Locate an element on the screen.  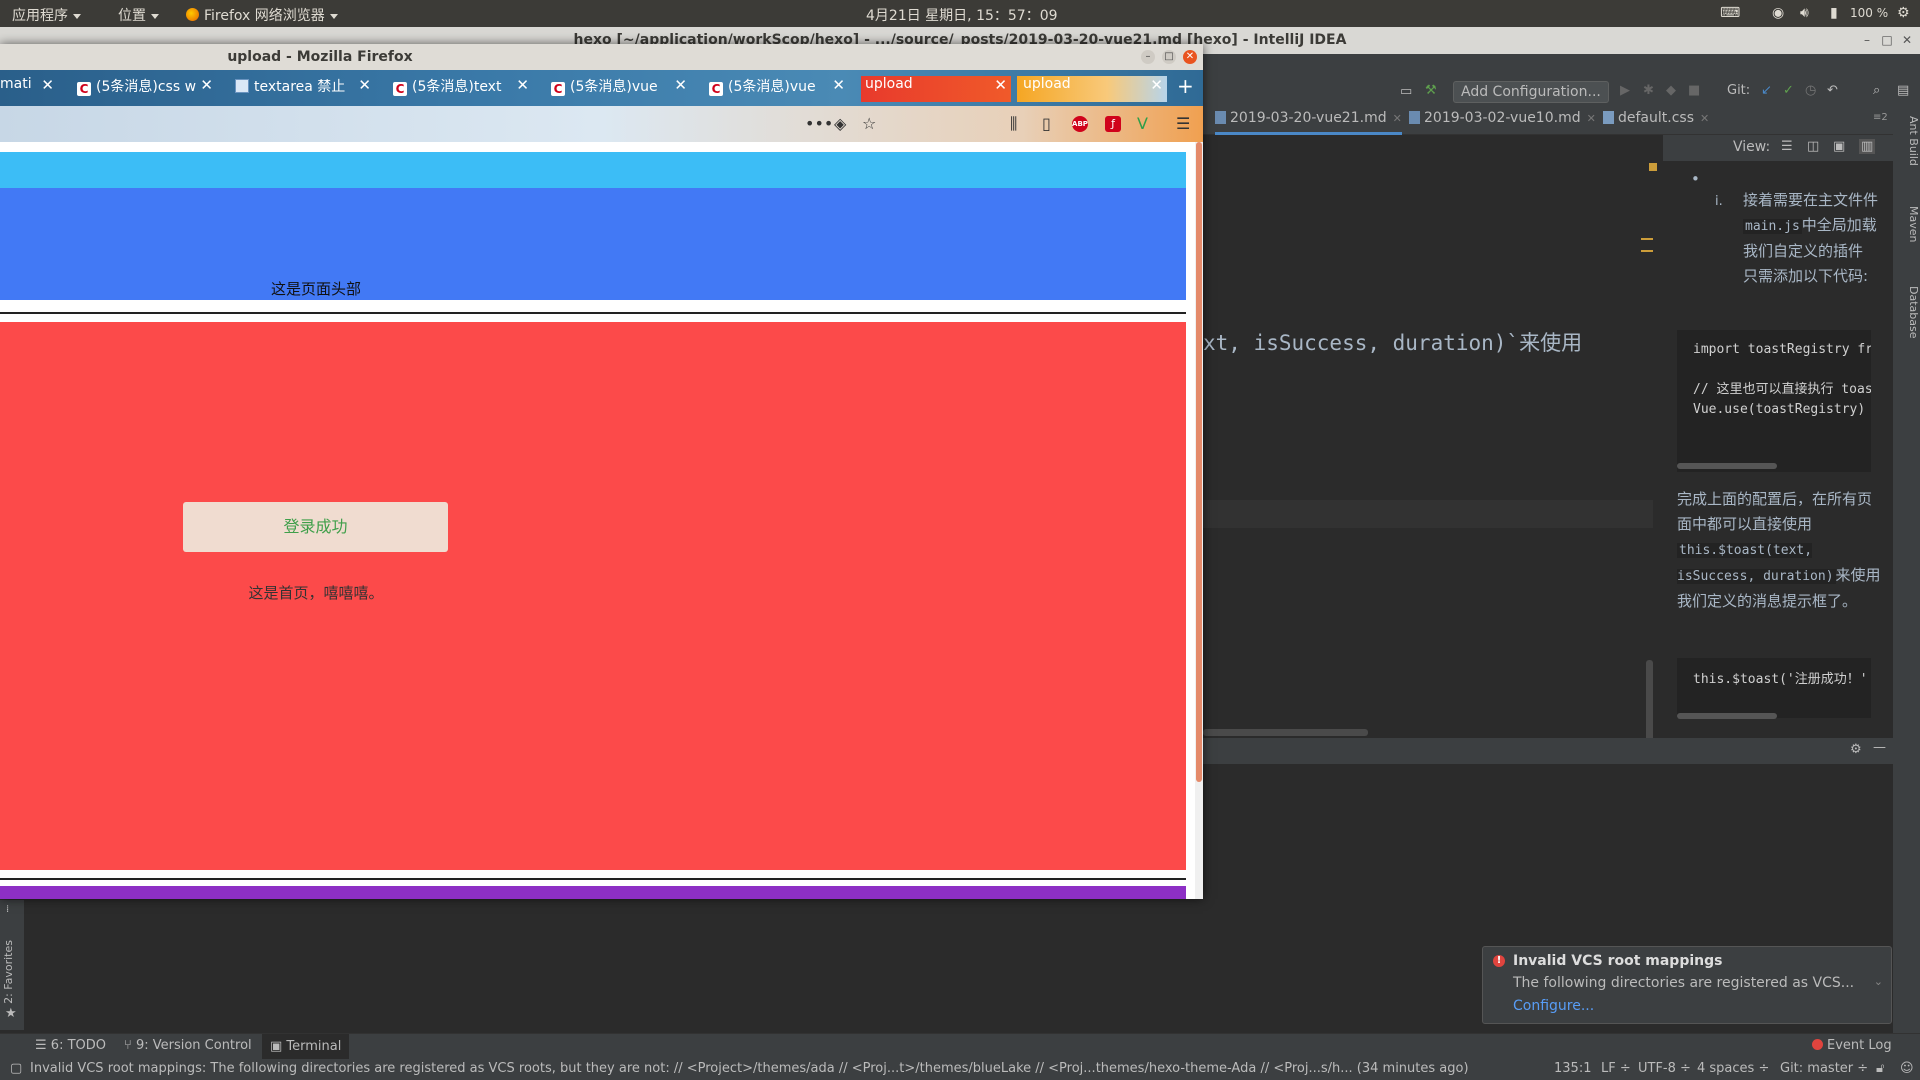
login-success-button: 登录成功 is located at coordinates (315, 527).